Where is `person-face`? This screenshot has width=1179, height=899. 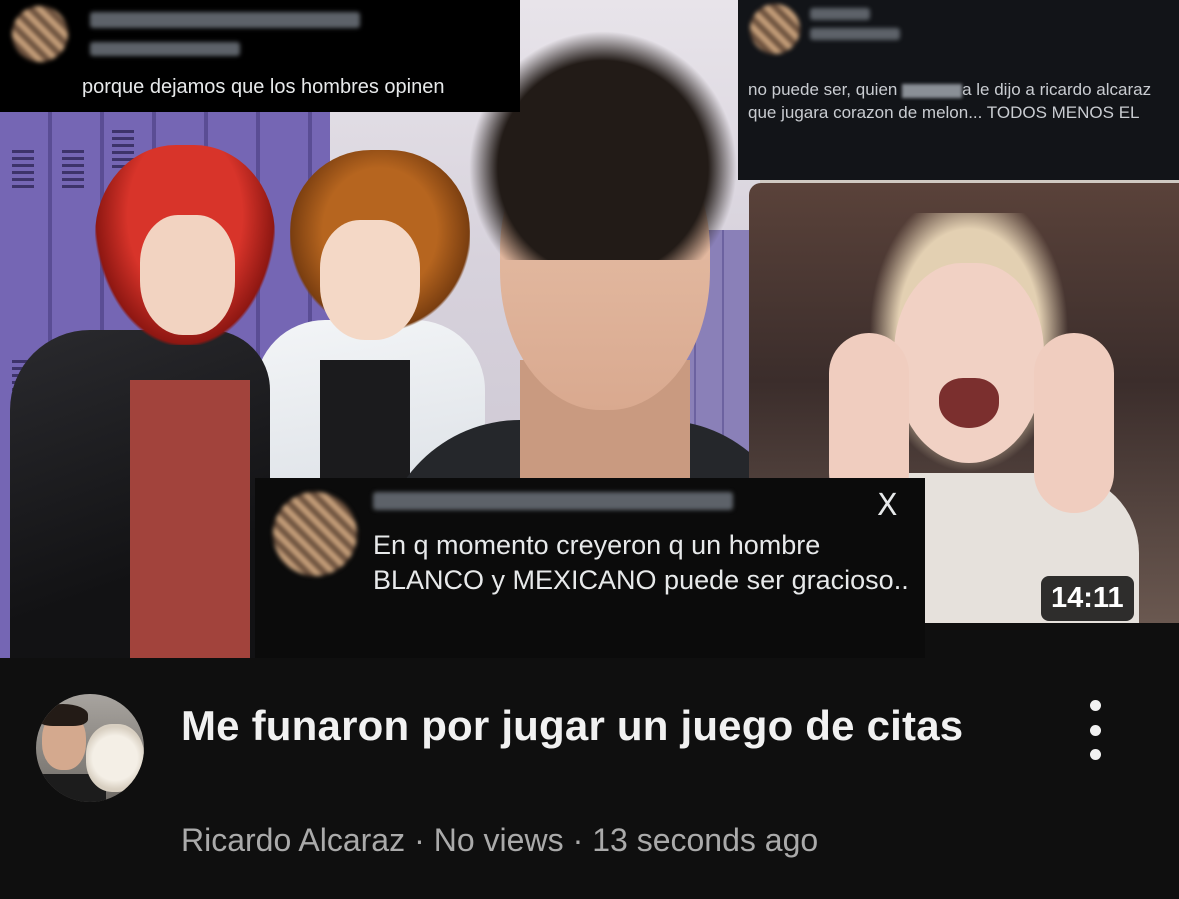
person-face is located at coordinates (969, 363).